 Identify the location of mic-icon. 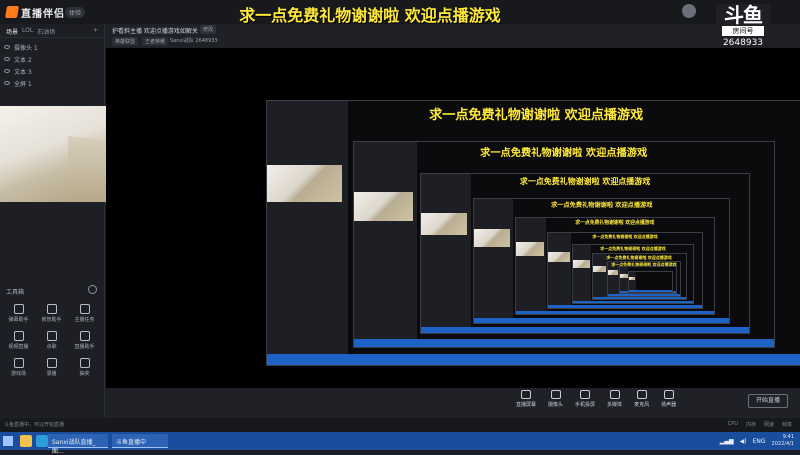
(641, 394).